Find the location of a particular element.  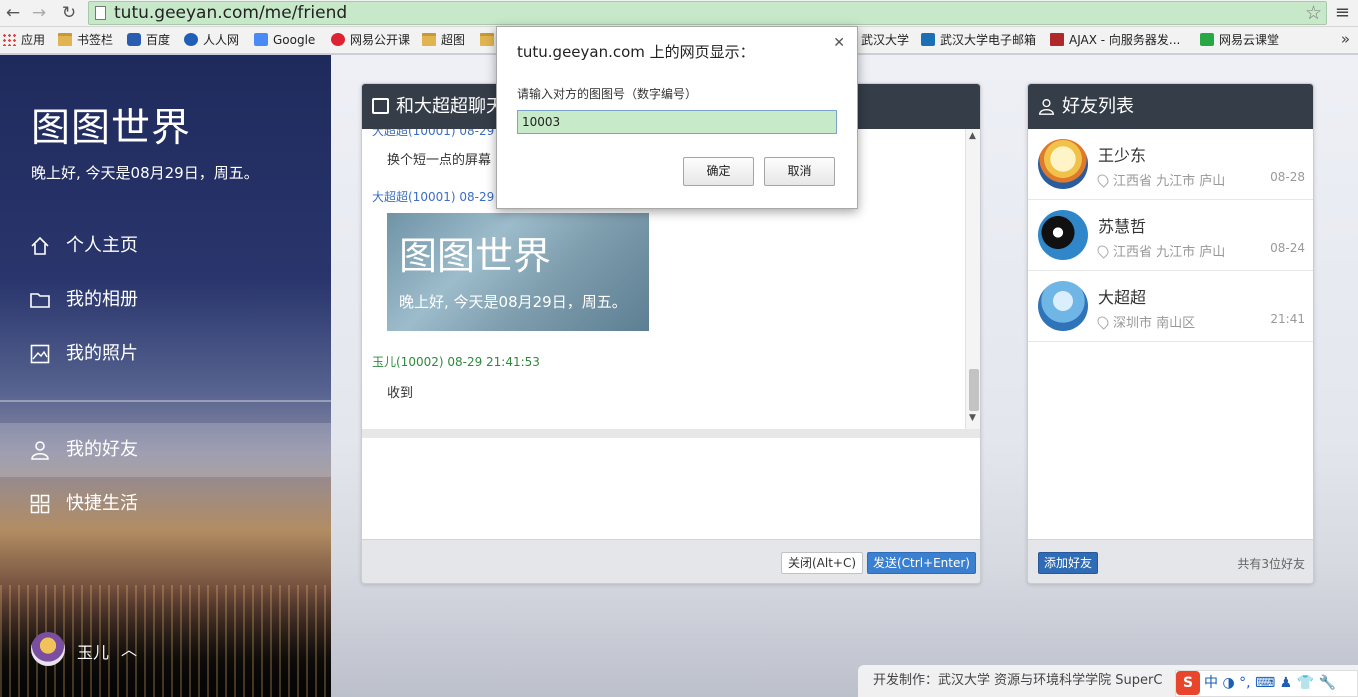

bookmark-label: Google is located at coordinates (294, 40).